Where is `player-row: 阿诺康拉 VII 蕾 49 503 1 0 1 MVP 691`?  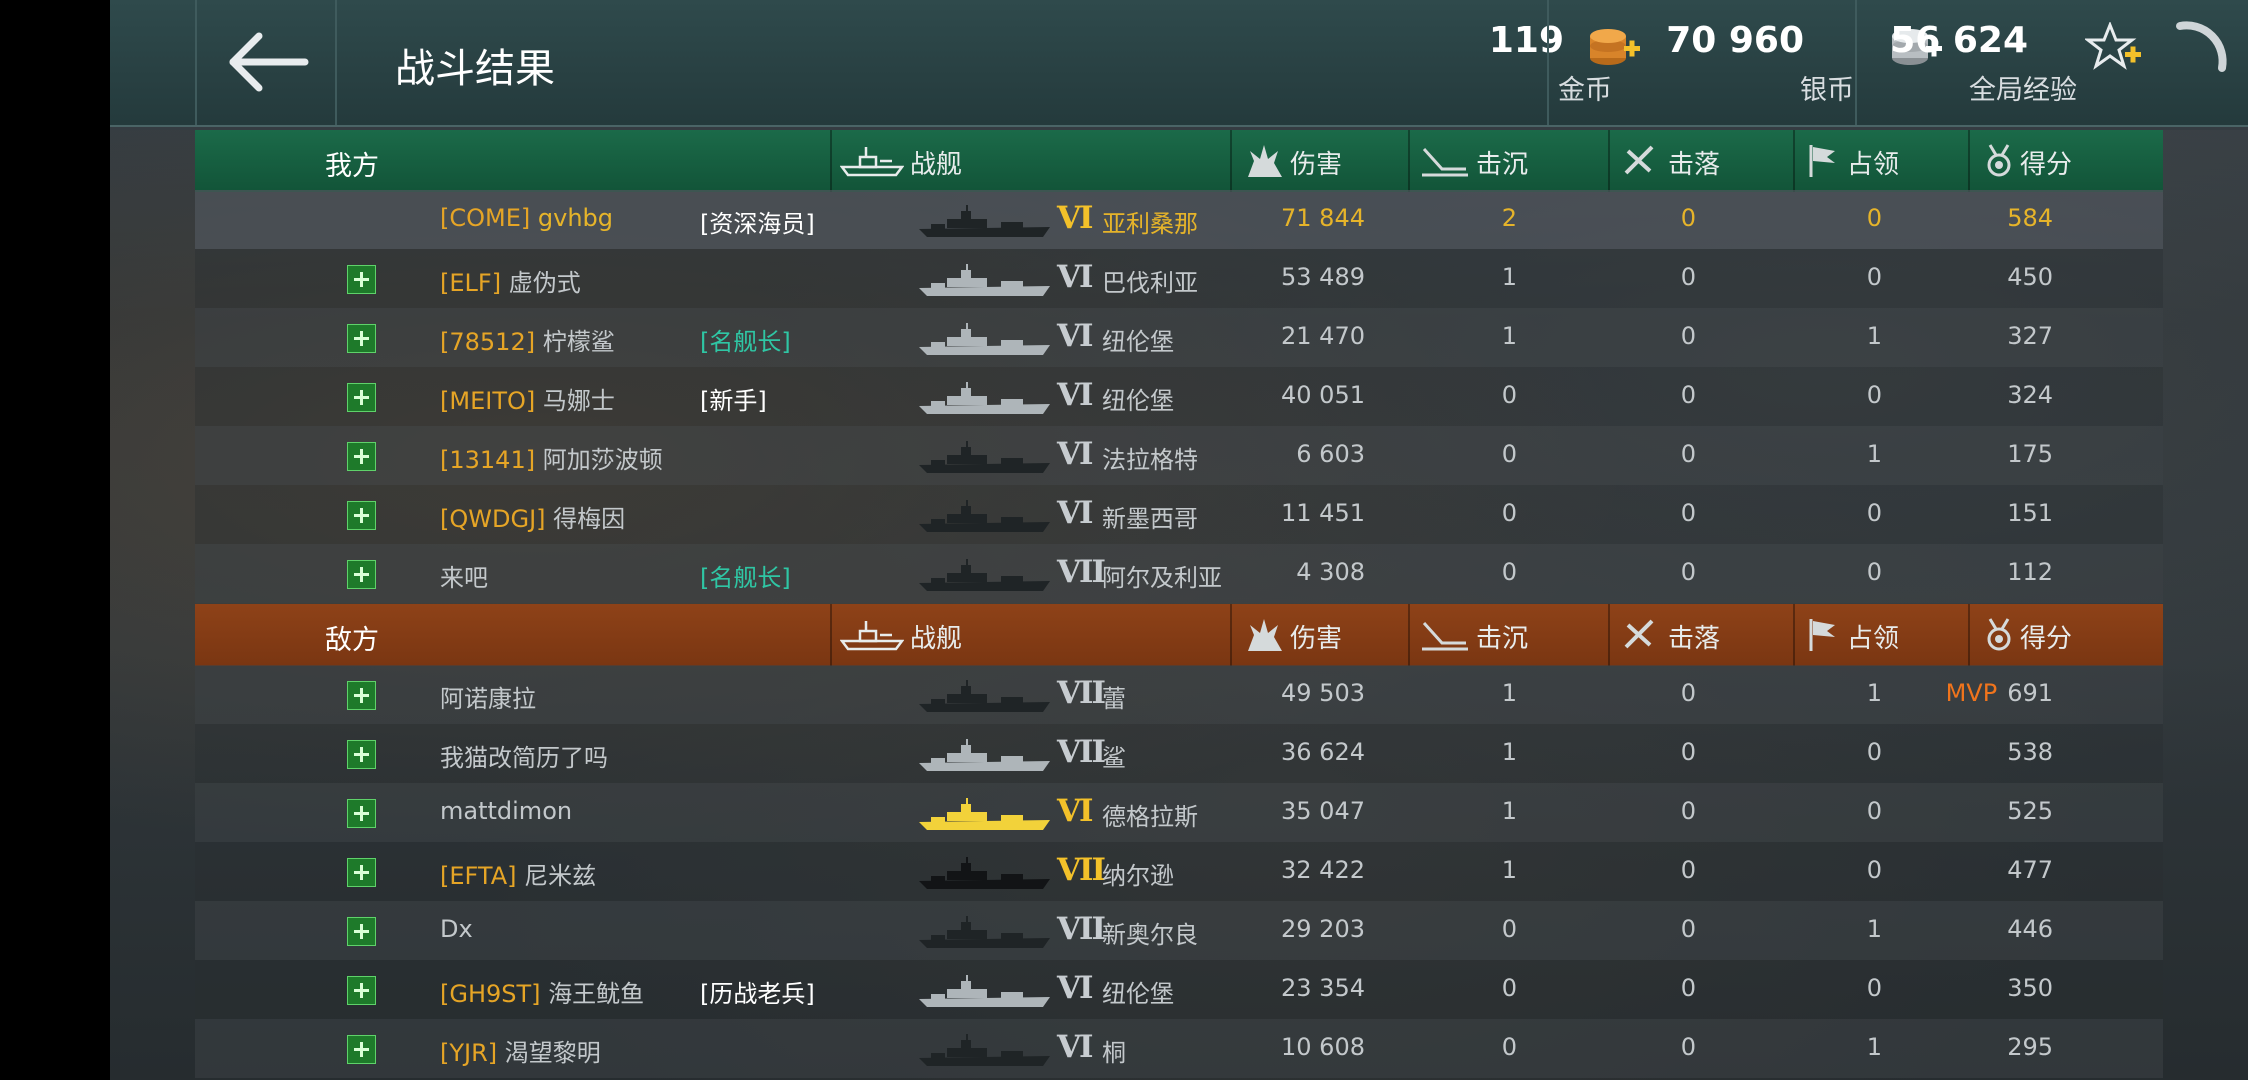 player-row: 阿诺康拉 VII 蕾 49 503 1 0 1 MVP 691 is located at coordinates (1179, 694).